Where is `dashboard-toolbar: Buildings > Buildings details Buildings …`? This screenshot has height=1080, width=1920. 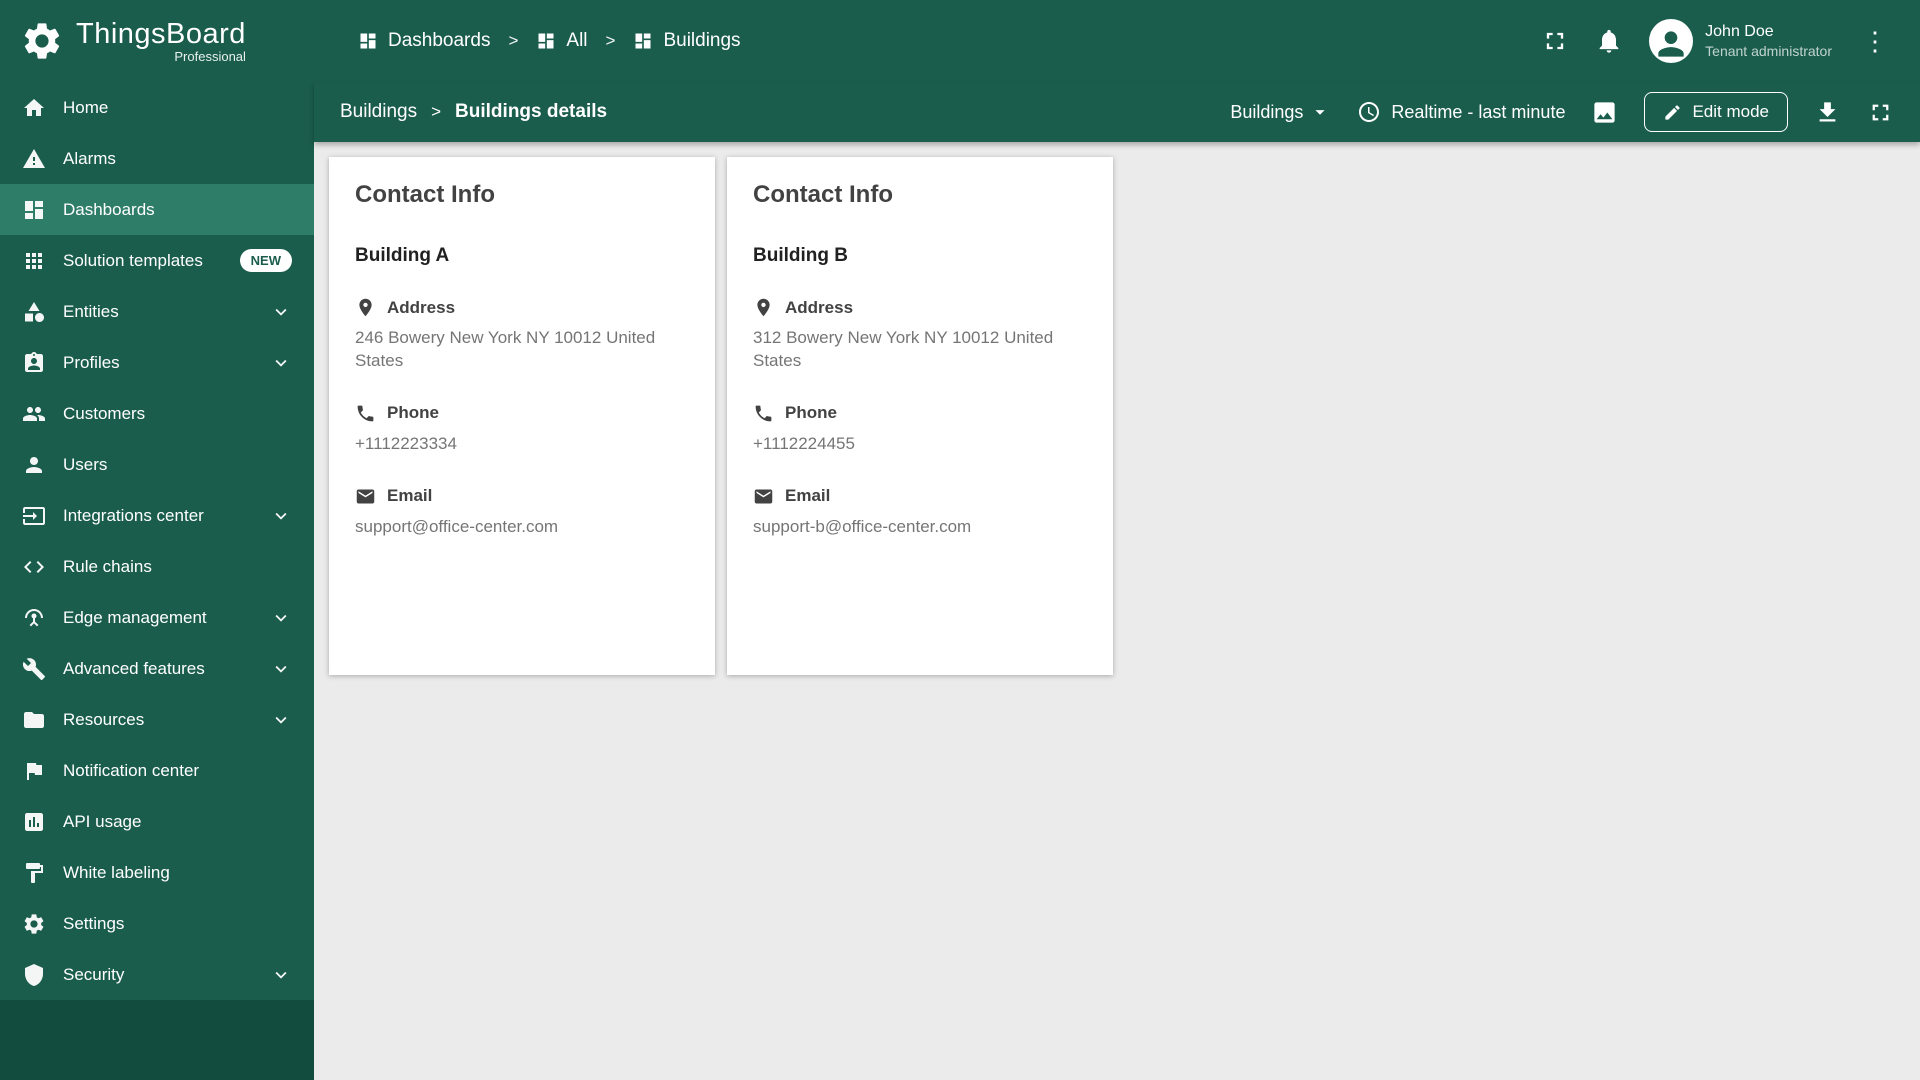 dashboard-toolbar: Buildings > Buildings details Buildings … is located at coordinates (1117, 112).